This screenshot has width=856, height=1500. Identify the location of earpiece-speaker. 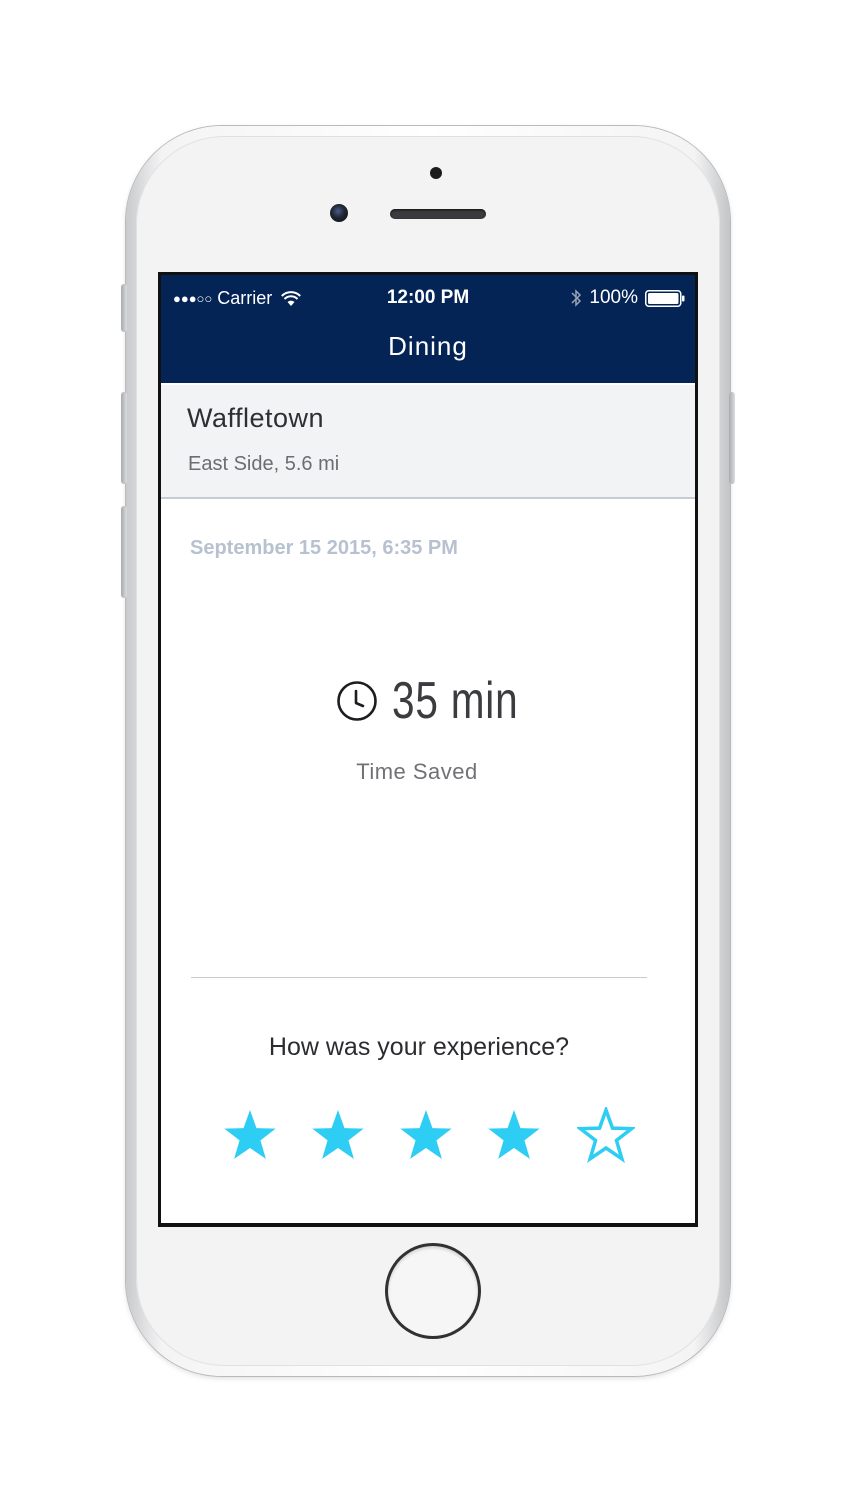
(438, 214).